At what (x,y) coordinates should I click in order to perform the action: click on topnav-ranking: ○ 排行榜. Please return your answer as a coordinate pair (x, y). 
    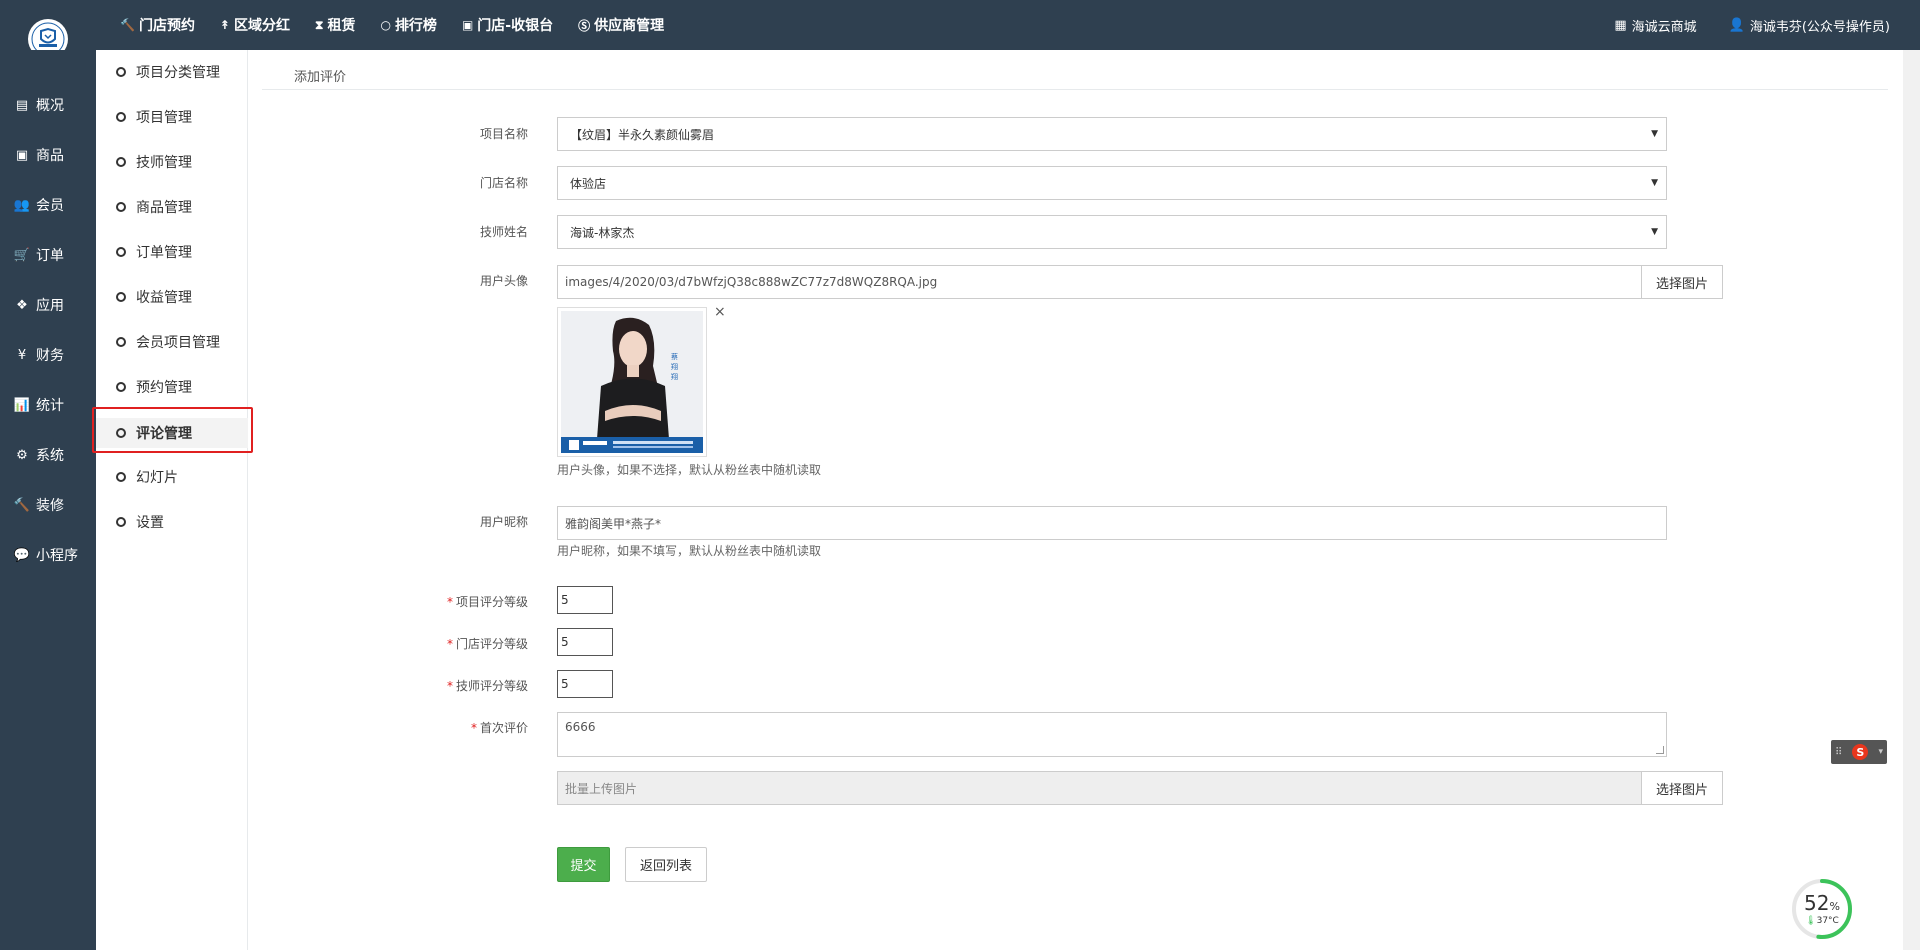
    Looking at the image, I should click on (408, 25).